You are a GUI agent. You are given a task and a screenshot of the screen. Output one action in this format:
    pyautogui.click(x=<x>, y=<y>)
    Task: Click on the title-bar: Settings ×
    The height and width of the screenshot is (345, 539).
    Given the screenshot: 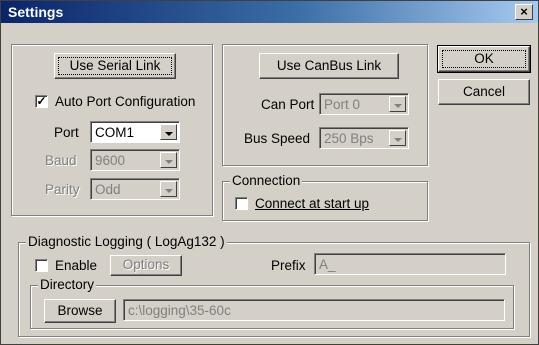 What is the action you would take?
    pyautogui.click(x=269, y=12)
    